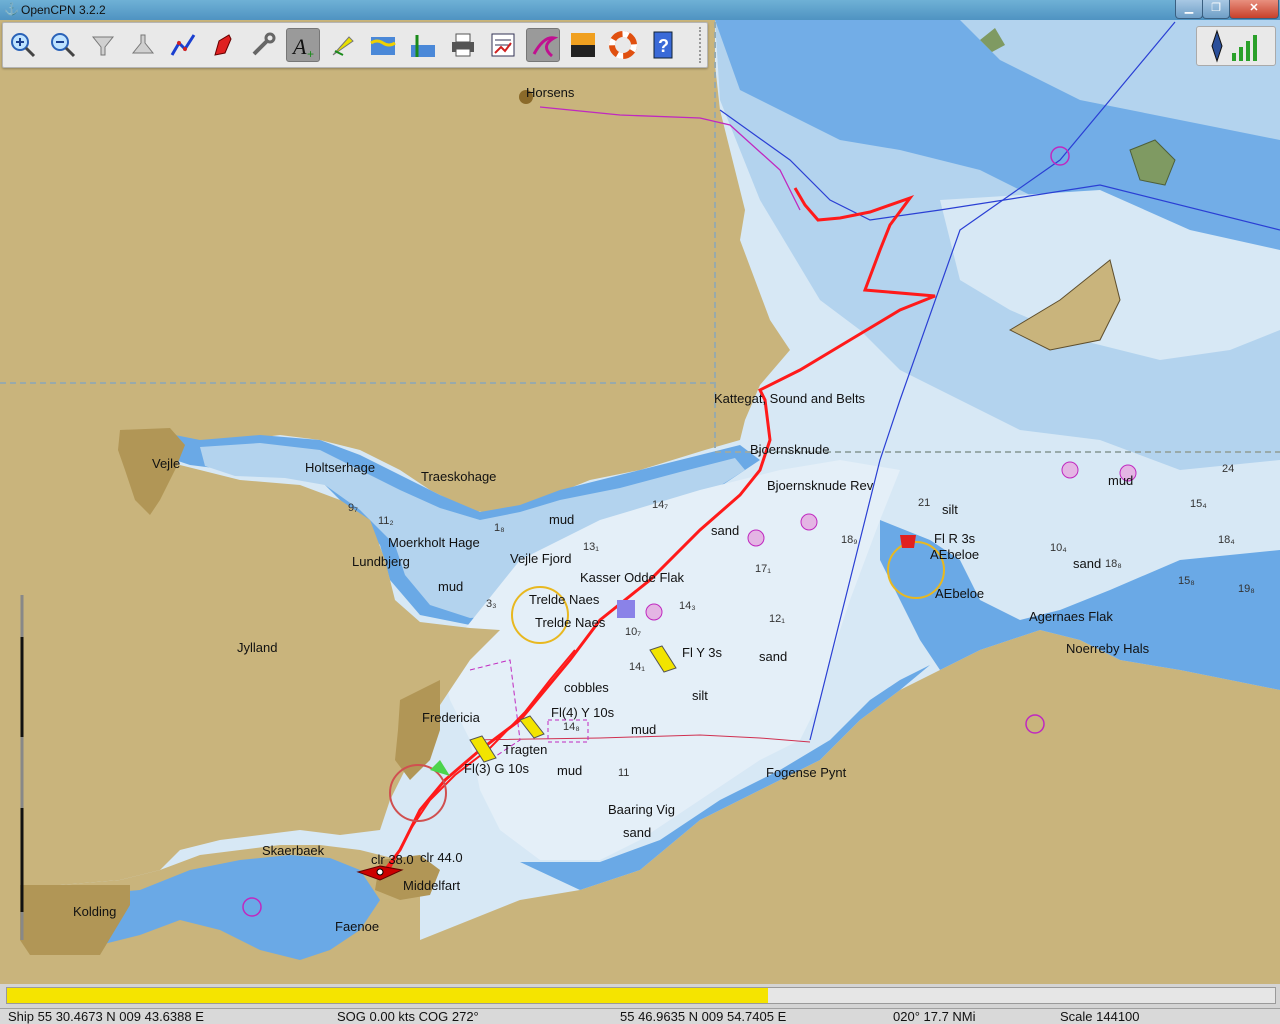  I want to click on ship-follow-icon, so click(223, 45).